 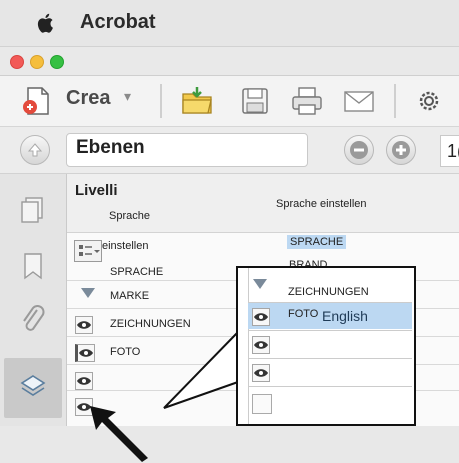 What do you see at coordinates (17, 62) in the screenshot?
I see `close-window-button` at bounding box center [17, 62].